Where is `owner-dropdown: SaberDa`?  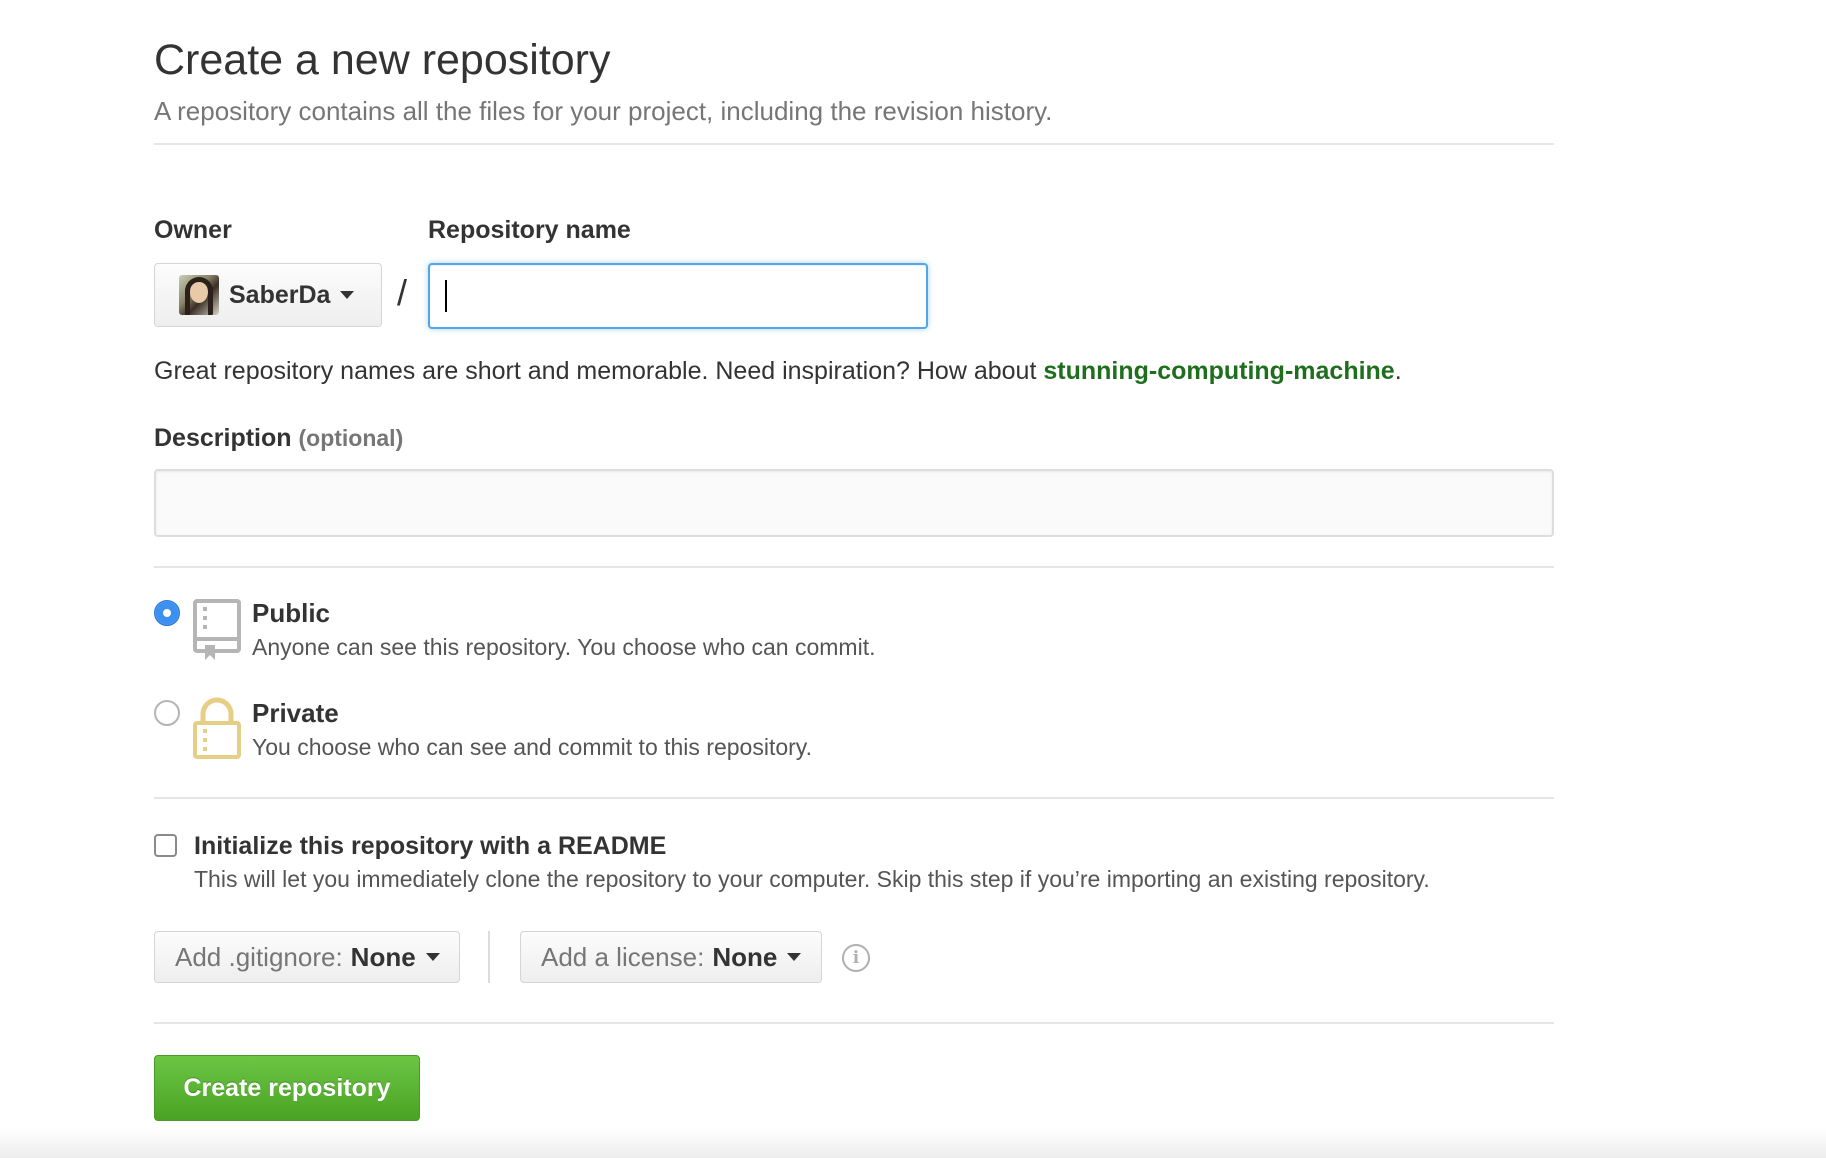 owner-dropdown: SaberDa is located at coordinates (268, 295).